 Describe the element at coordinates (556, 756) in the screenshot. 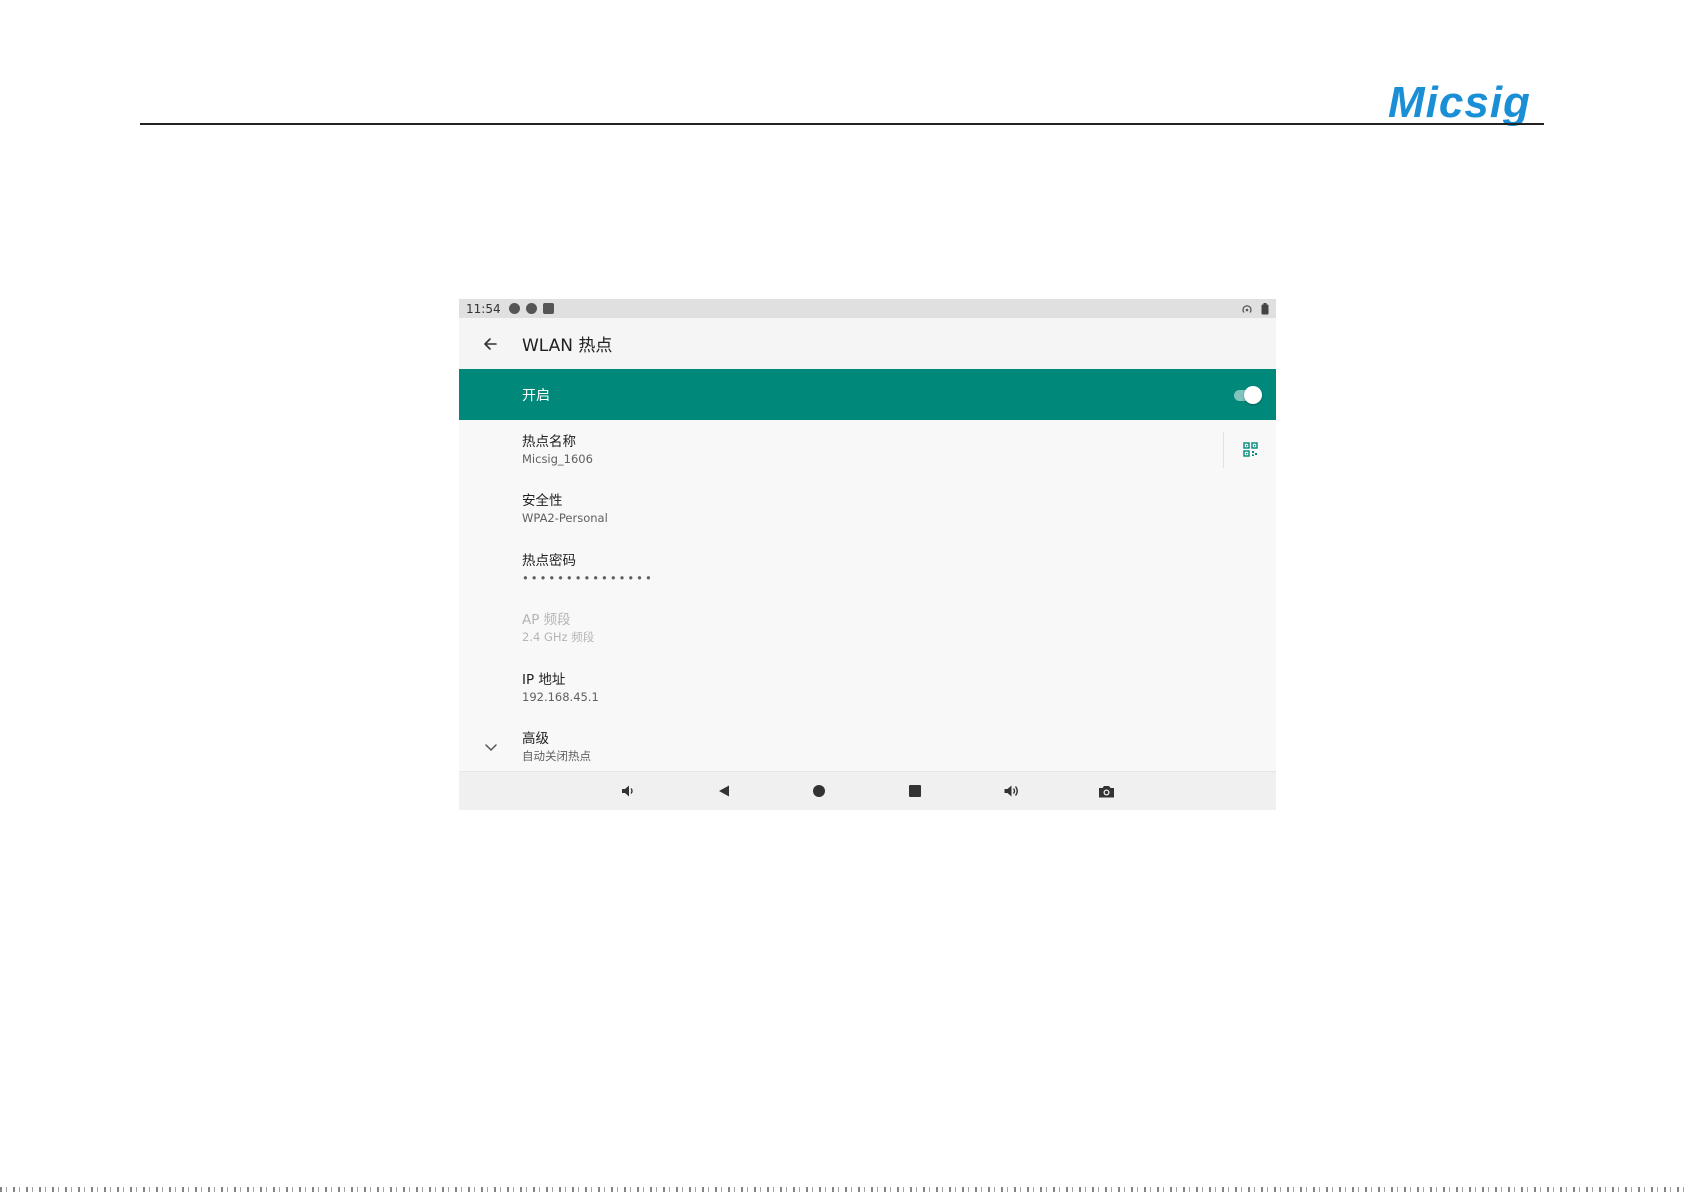

I see `pref-summary: 自动关闭热点` at that location.